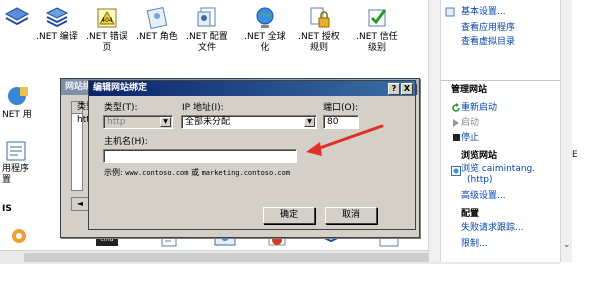  I want to click on actions-vscrollbar: ⌄, so click(566, 131).